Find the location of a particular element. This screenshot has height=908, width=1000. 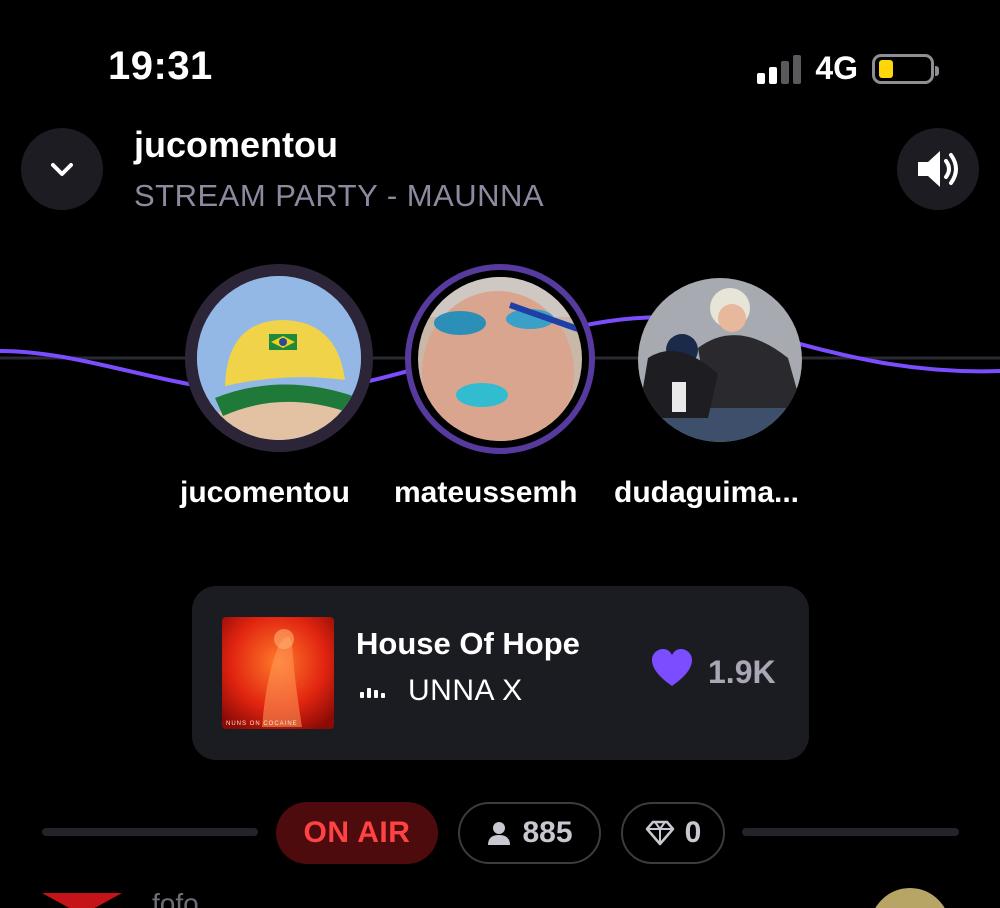

status-indicators: 4G is located at coordinates (848, 68).